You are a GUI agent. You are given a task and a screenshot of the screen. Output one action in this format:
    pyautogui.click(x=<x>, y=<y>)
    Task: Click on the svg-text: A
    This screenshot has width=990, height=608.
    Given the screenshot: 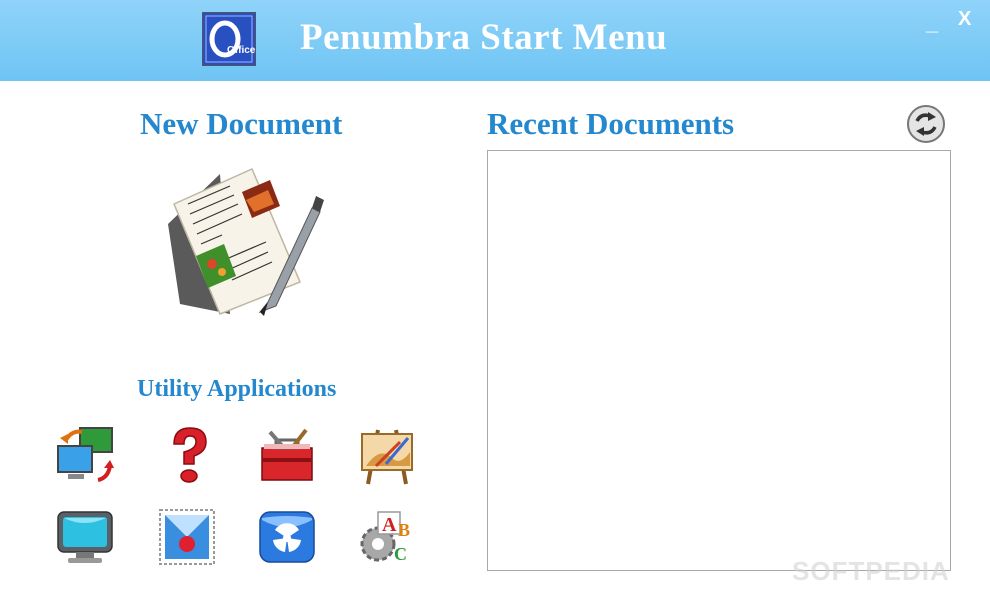 What is the action you would take?
    pyautogui.click(x=389, y=525)
    